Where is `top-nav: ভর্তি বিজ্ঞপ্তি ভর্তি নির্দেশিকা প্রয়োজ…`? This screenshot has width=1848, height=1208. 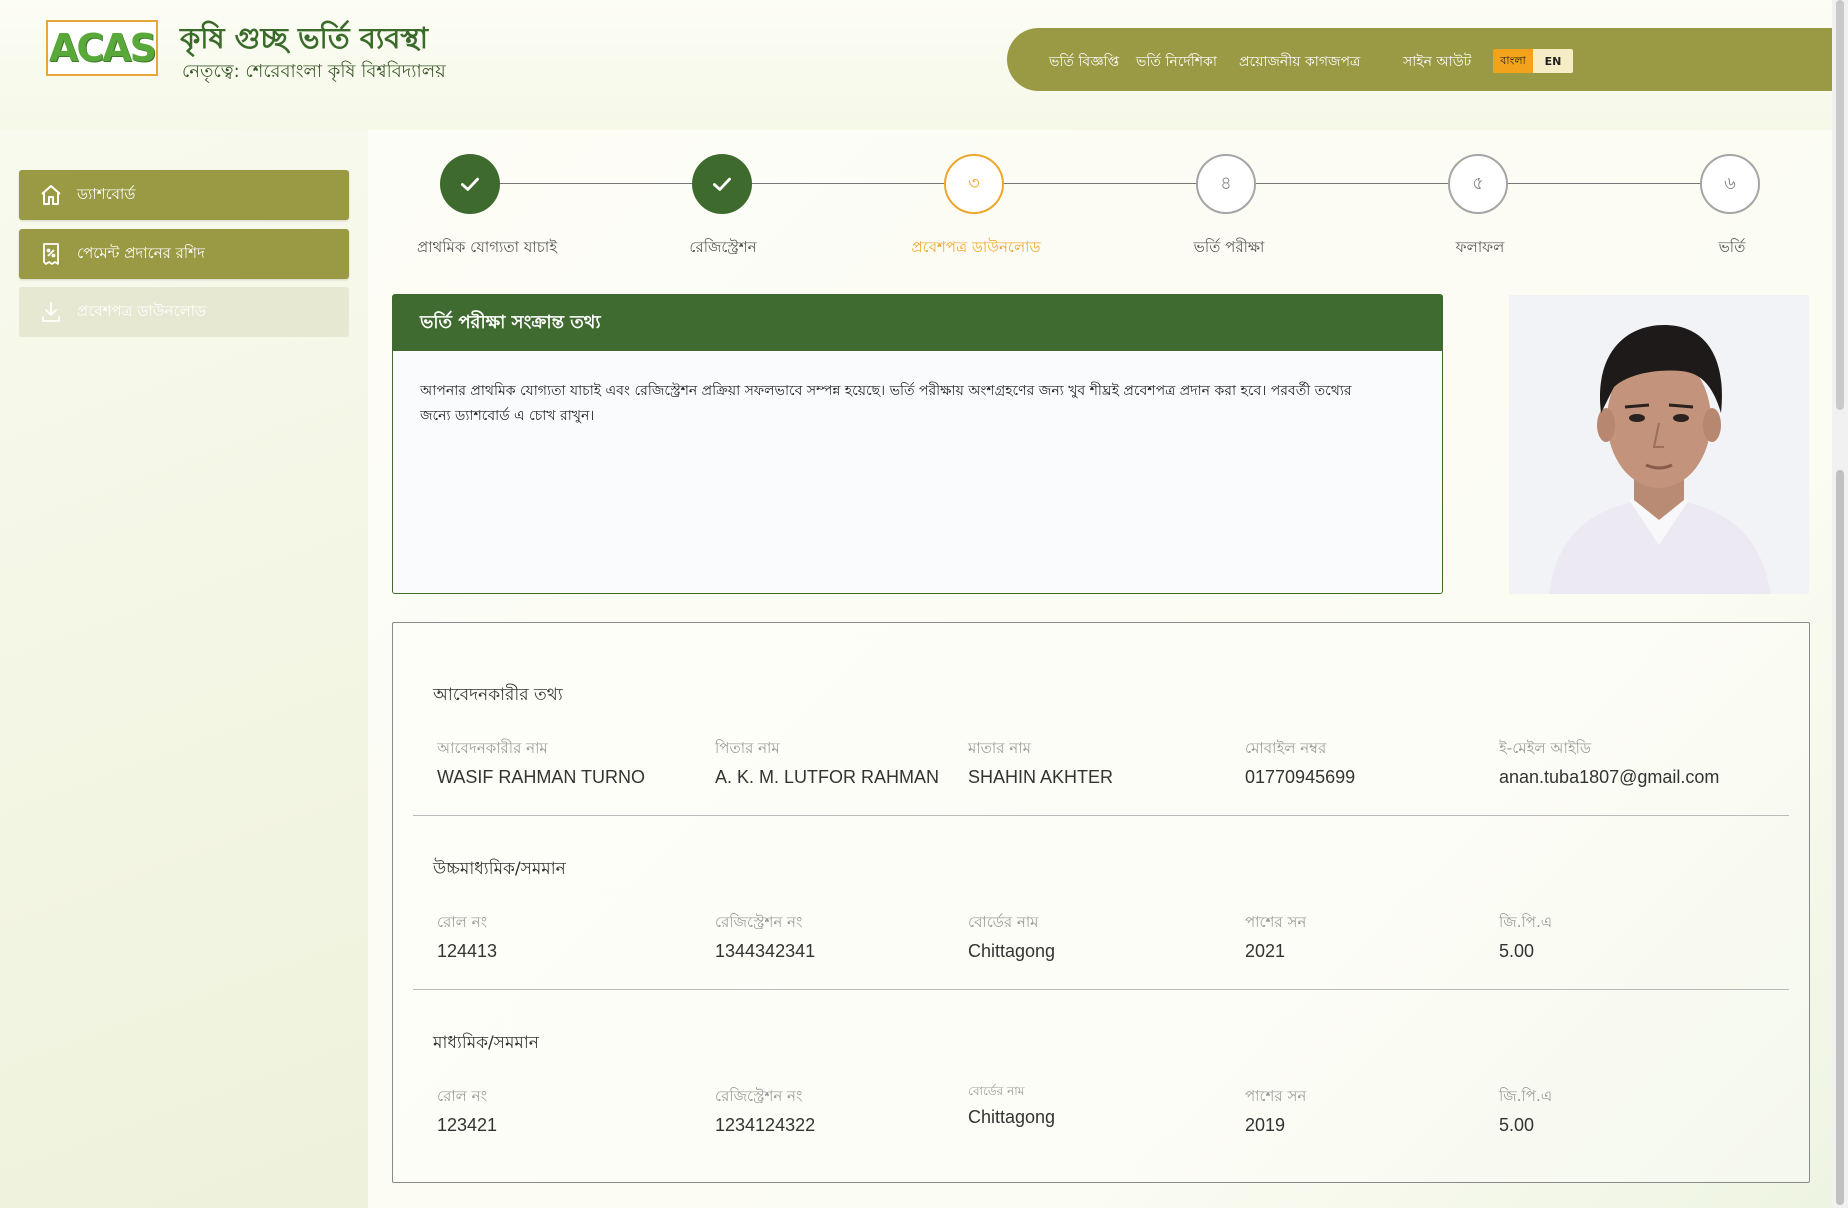 top-nav: ভর্তি বিজ্ঞপ্তি ভর্তি নির্দেশিকা প্রয়োজ… is located at coordinates (1419, 59).